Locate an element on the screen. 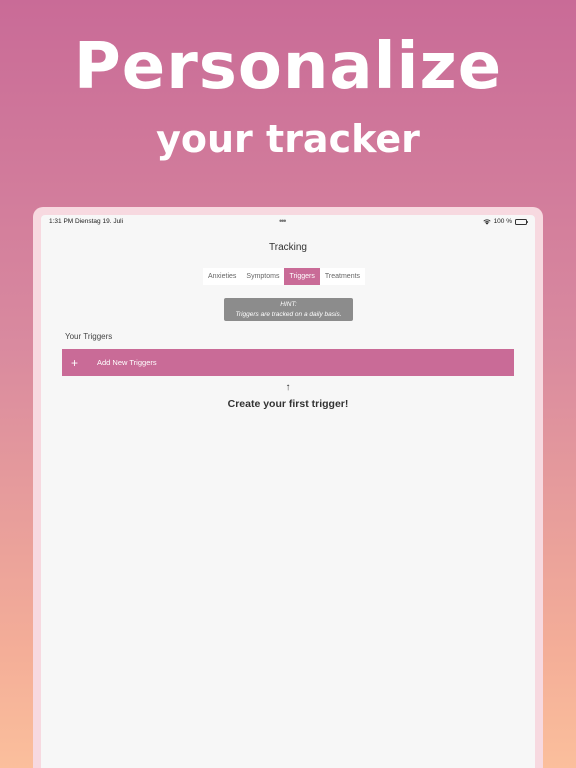 The width and height of the screenshot is (576, 768). section-label: Your Triggers is located at coordinates (89, 336).